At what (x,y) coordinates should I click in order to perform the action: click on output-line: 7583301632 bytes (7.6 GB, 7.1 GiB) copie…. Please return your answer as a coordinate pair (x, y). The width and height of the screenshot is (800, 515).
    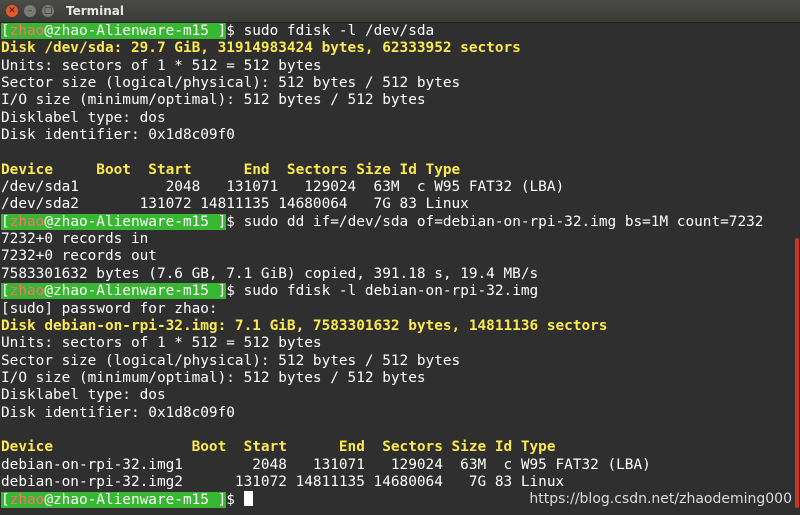
    Looking at the image, I should click on (400, 274).